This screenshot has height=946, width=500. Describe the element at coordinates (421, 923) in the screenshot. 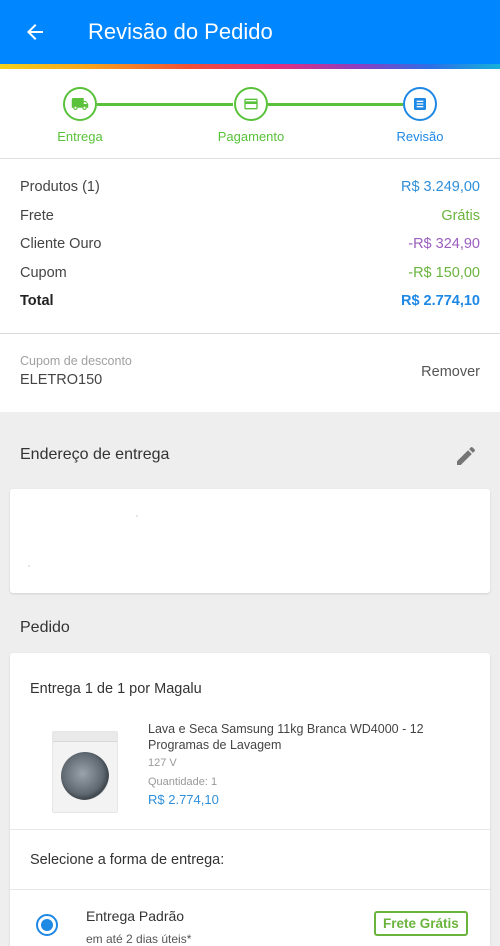

I see `free-shipping-badge: Frete Grátis` at that location.